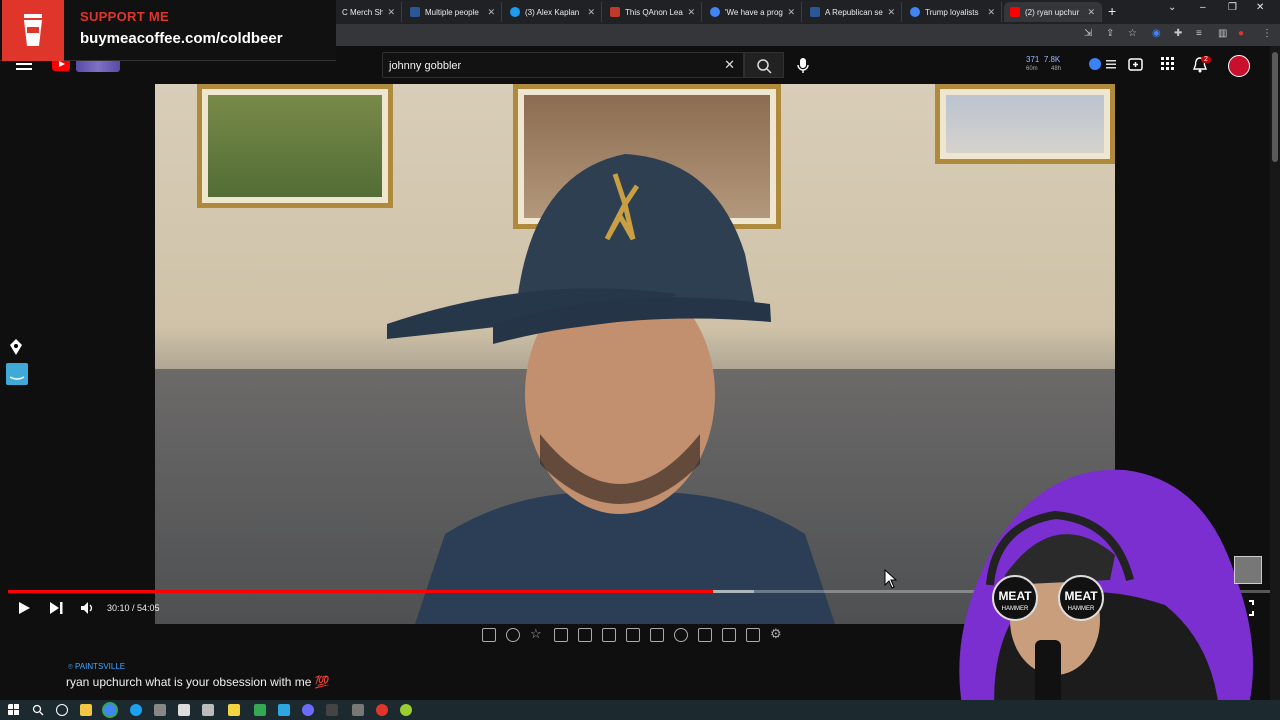  Describe the element at coordinates (260, 710) in the screenshot. I see `sheets-icon` at that location.